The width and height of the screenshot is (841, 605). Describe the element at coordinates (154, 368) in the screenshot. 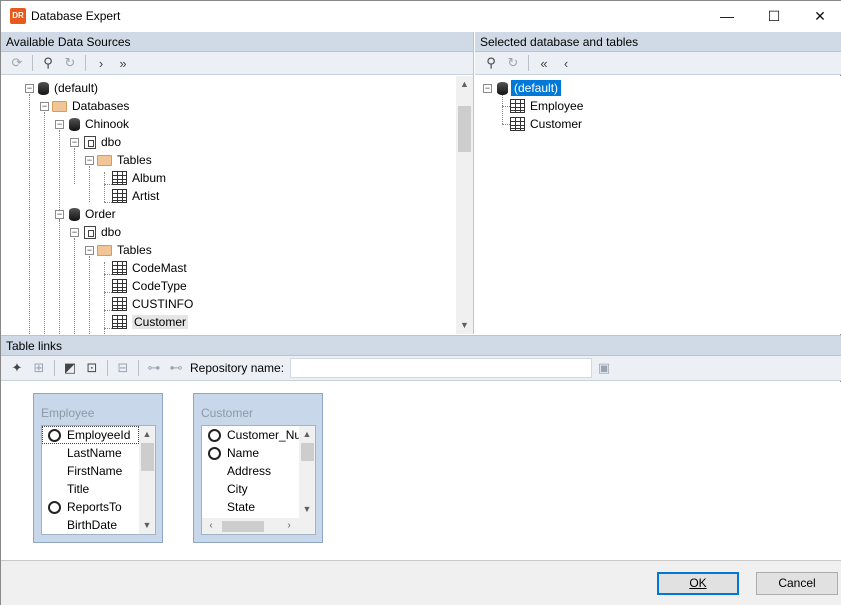

I see `clear-links-icon: ⊶` at that location.